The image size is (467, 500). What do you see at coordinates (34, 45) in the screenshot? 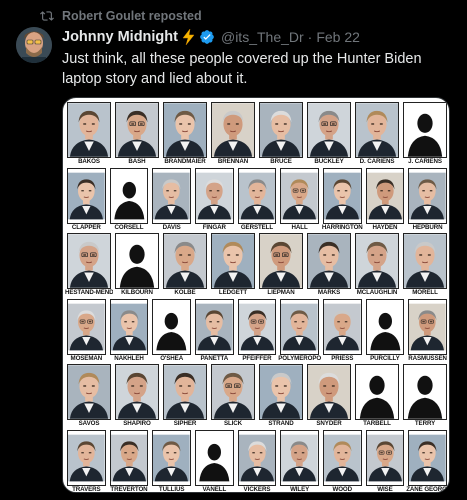
I see `avatar` at bounding box center [34, 45].